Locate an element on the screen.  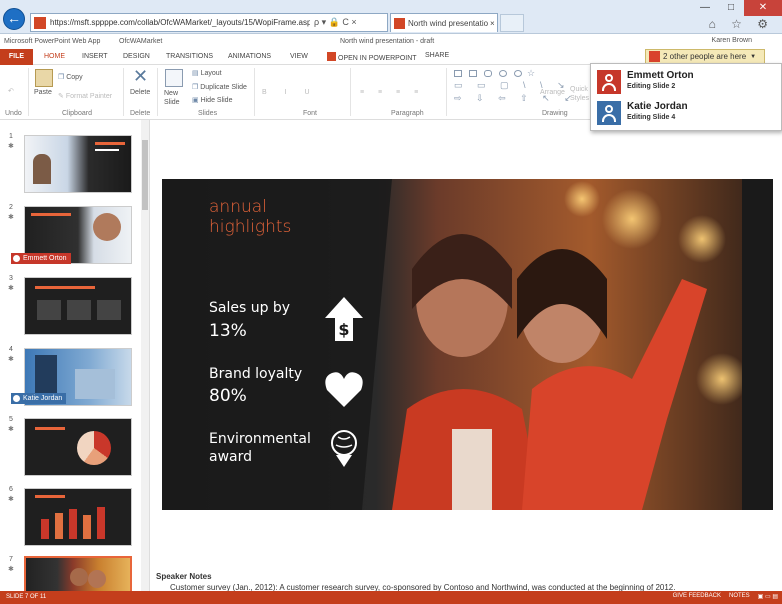
tab-home: HOME is located at coordinates (54, 56).